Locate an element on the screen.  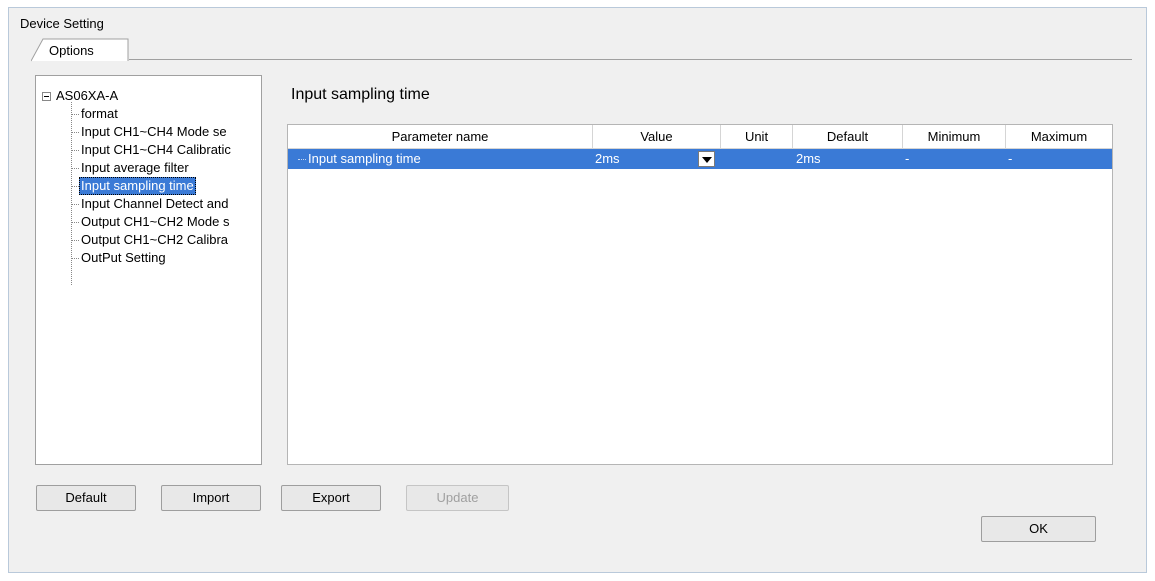
column-header-minimum: Minimum is located at coordinates (954, 136).